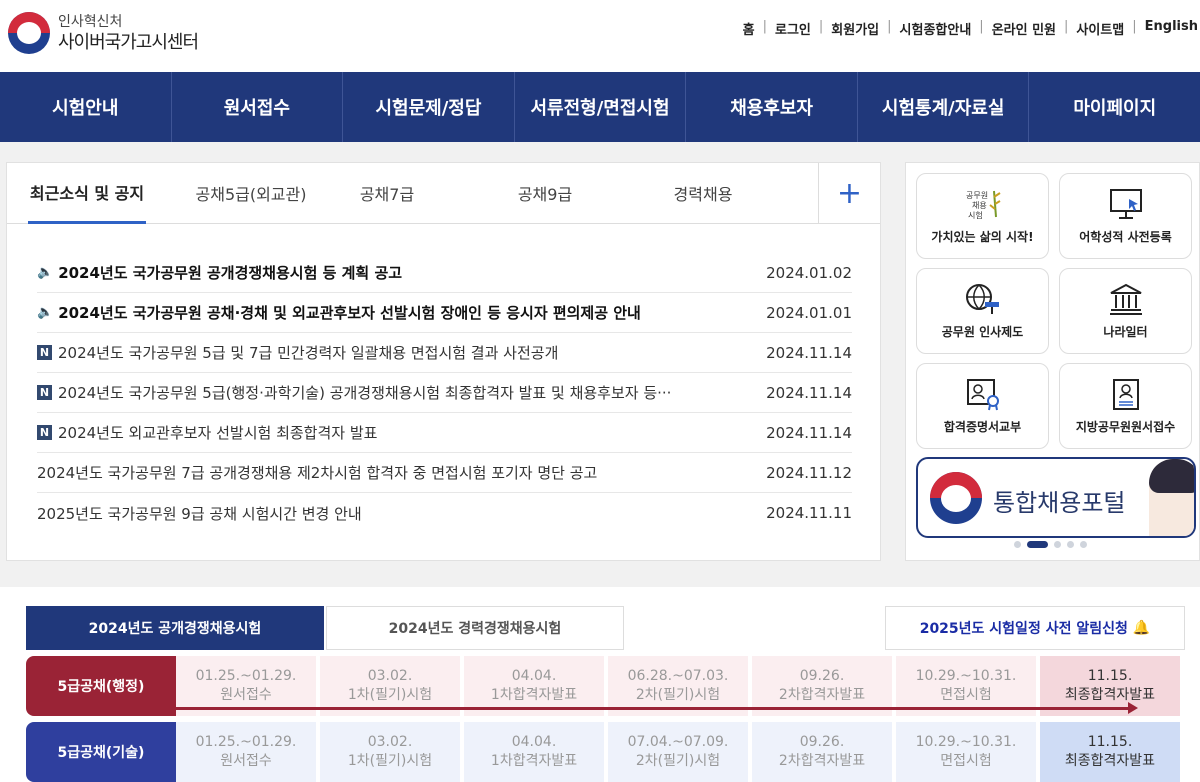 This screenshot has width=1200, height=782. Describe the element at coordinates (823, 752) in the screenshot. I see `schedule-cell: 09.26. 2차합격자발표` at that location.